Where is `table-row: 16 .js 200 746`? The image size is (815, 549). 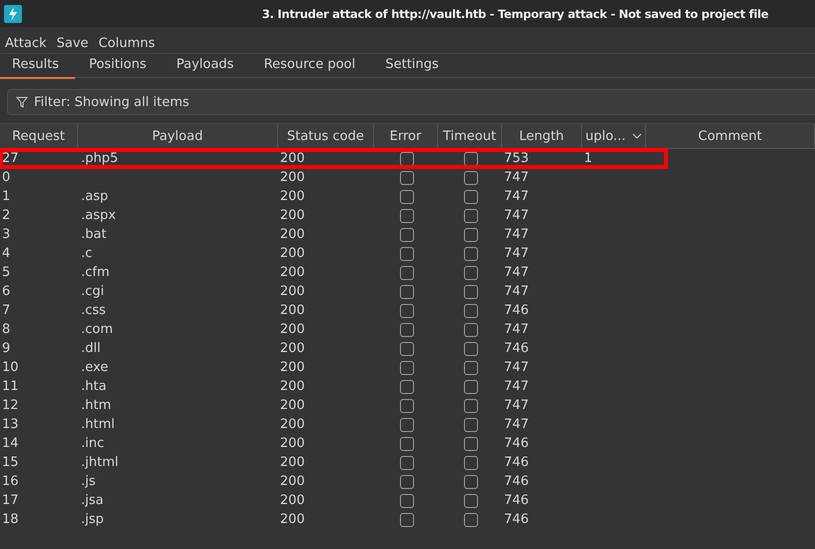 table-row: 16 .js 200 746 is located at coordinates (407, 481).